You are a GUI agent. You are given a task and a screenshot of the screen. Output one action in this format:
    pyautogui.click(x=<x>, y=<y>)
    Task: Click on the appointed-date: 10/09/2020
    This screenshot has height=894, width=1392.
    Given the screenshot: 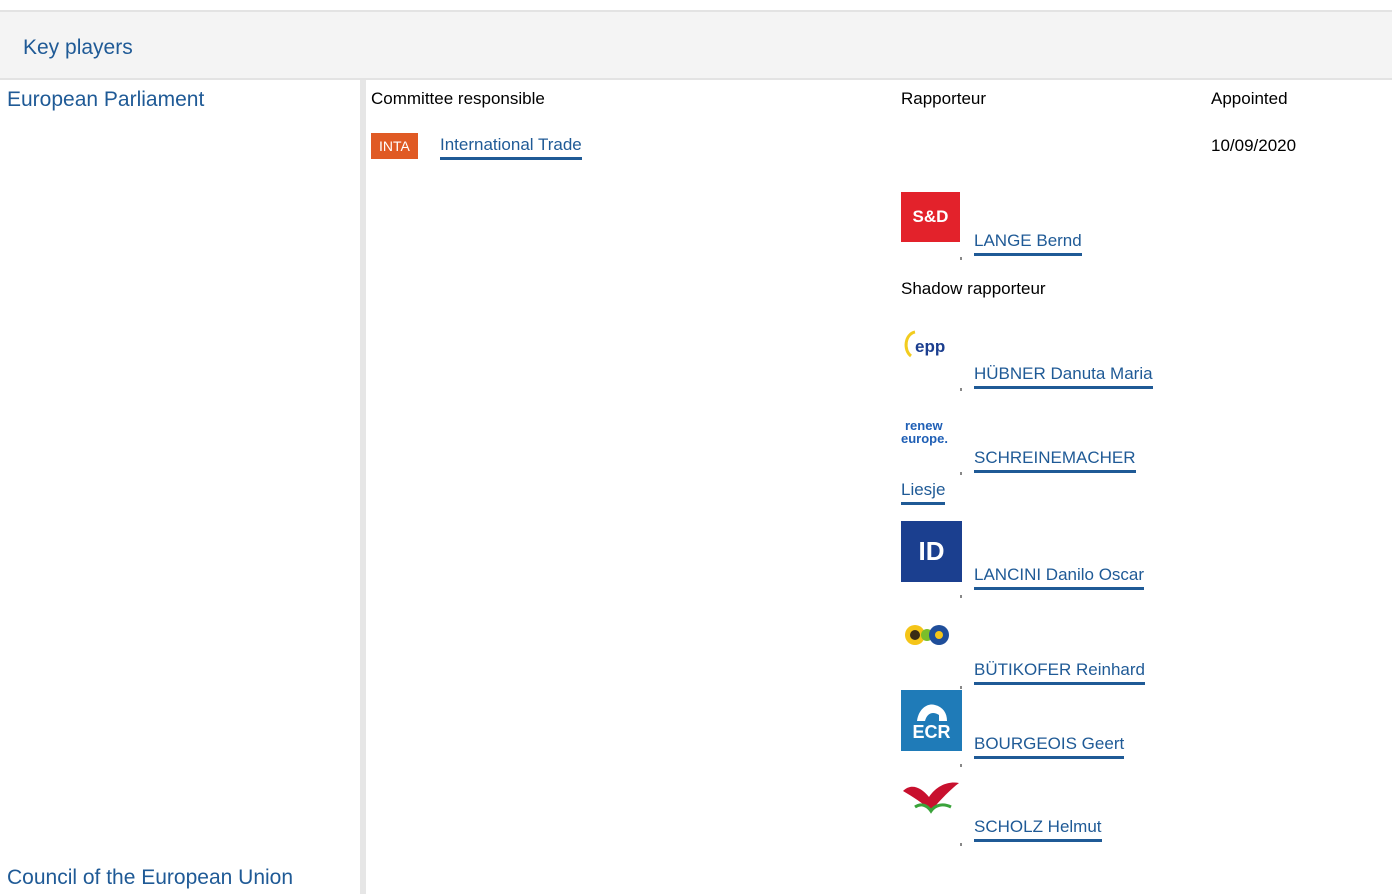 What is the action you would take?
    pyautogui.click(x=1254, y=145)
    